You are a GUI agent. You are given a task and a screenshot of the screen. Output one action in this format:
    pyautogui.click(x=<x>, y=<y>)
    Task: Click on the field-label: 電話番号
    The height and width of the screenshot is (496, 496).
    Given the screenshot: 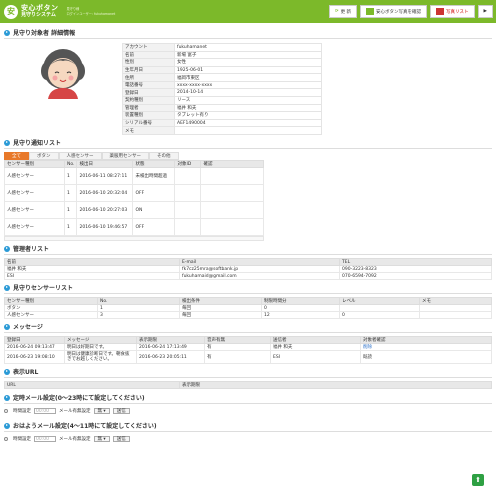 What is the action you would take?
    pyautogui.click(x=148, y=85)
    